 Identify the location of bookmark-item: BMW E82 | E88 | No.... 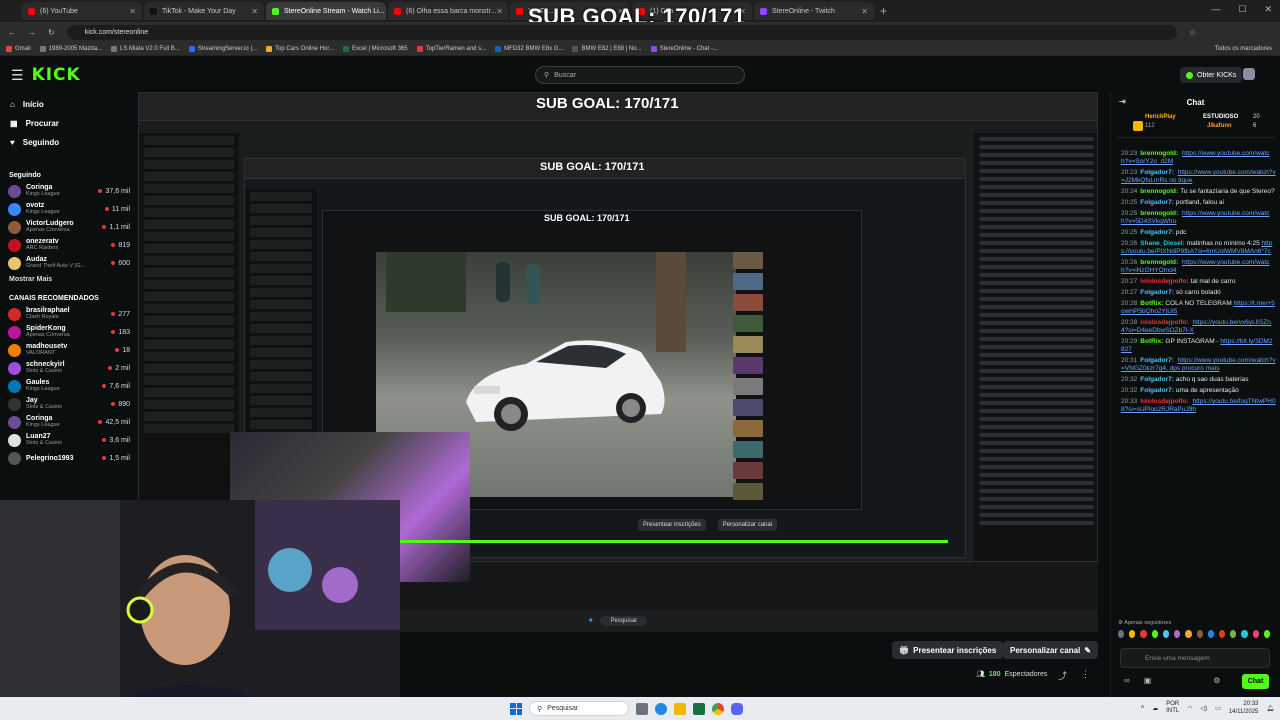
(607, 48).